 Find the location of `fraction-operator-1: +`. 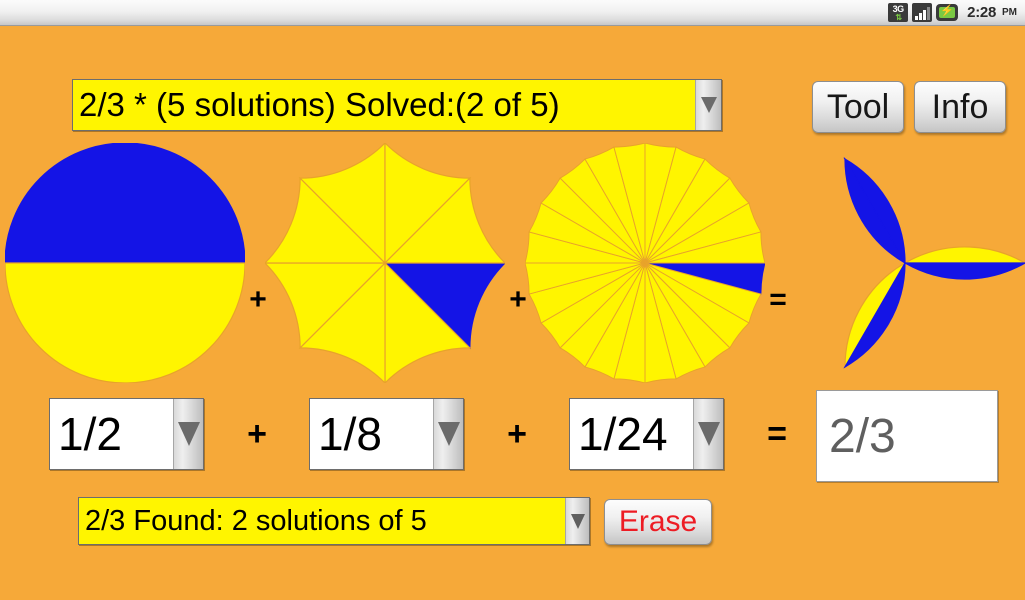

fraction-operator-1: + is located at coordinates (517, 434).